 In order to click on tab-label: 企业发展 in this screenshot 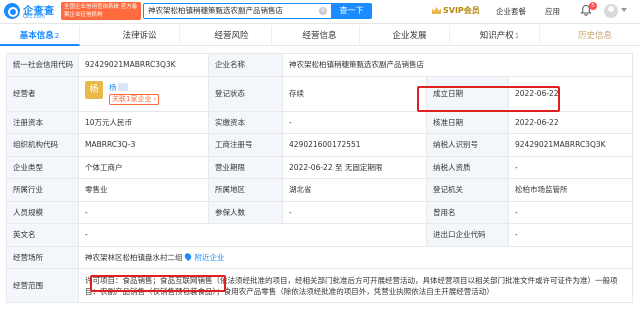, I will do `click(409, 36)`.